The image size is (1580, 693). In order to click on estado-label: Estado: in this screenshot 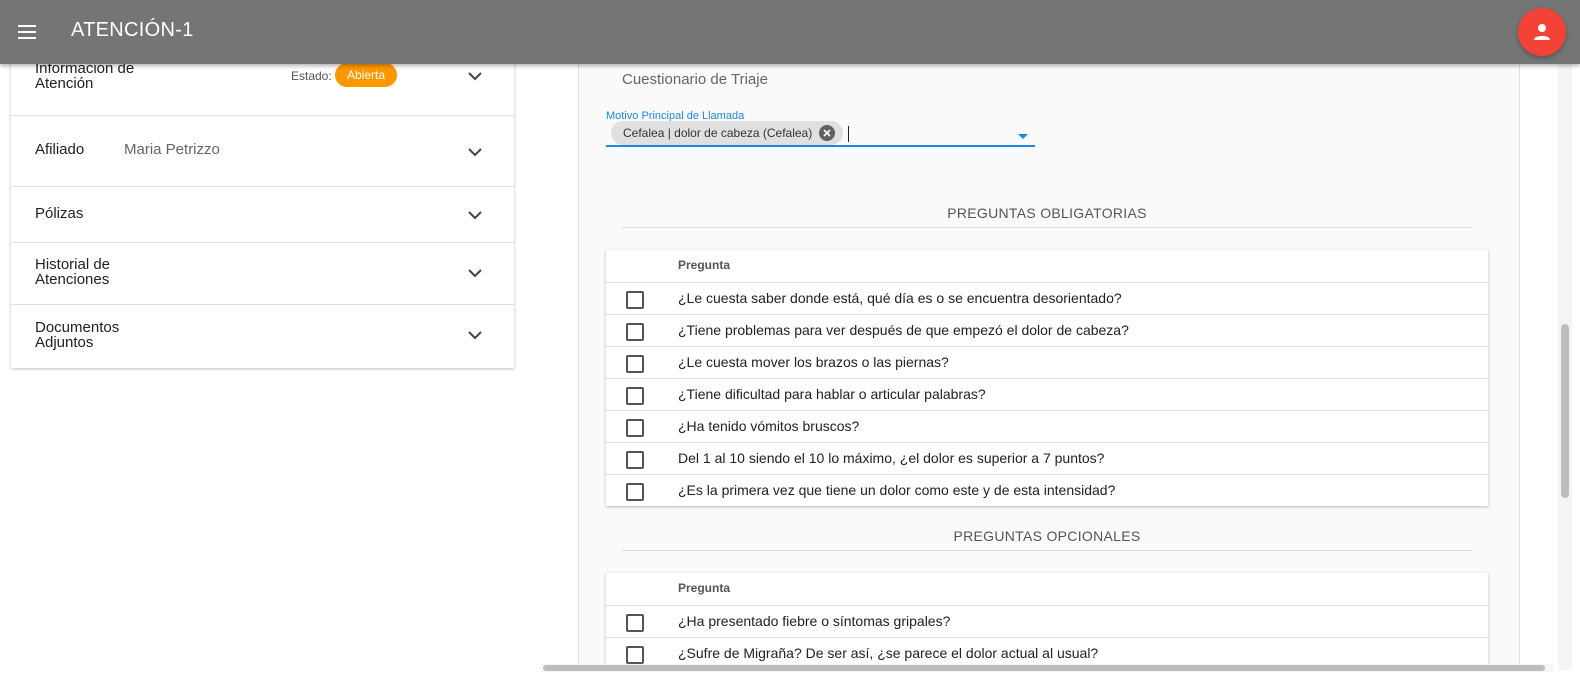, I will do `click(311, 76)`.